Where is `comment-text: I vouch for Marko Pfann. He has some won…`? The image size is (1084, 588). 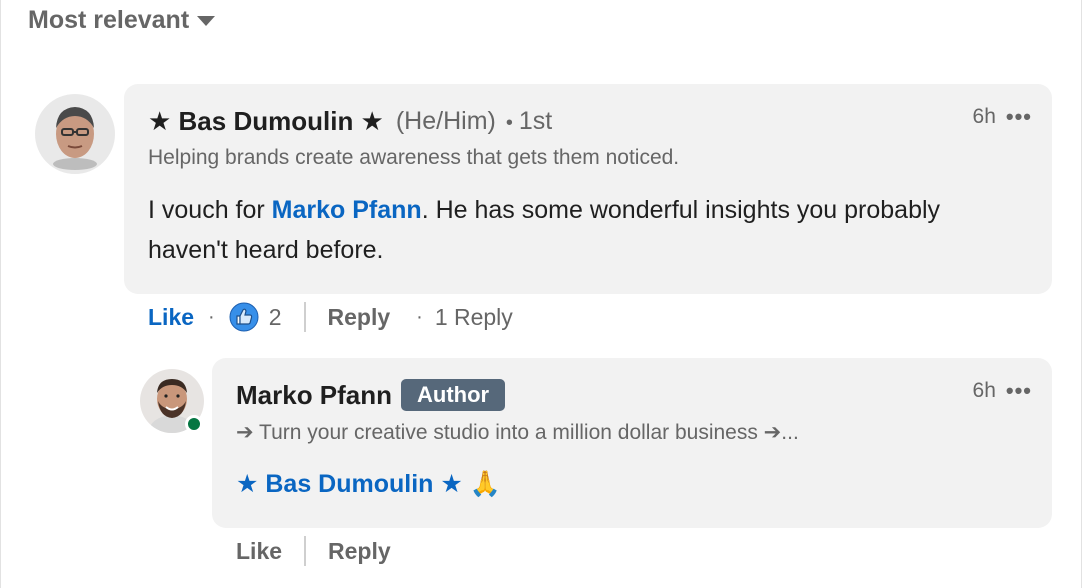 comment-text: I vouch for Marko Pfann. He has some won… is located at coordinates (558, 230).